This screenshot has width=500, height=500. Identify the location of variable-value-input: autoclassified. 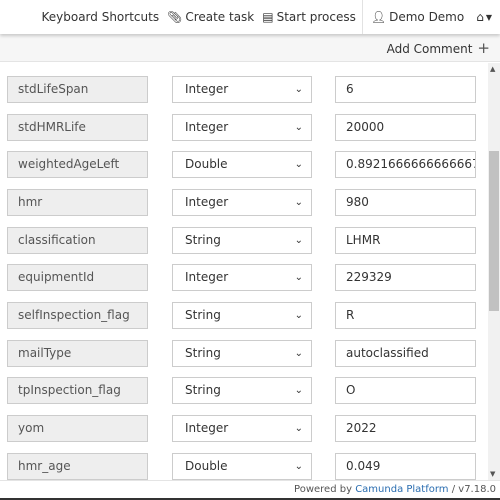
(405, 353).